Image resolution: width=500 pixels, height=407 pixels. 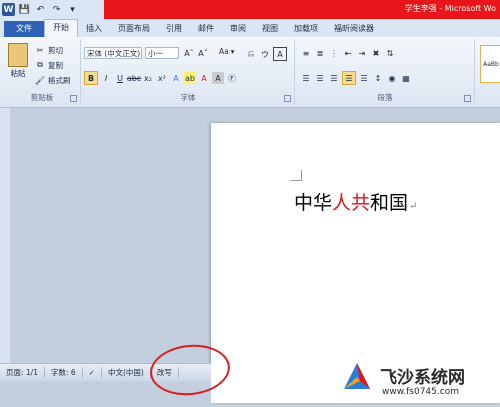 I want to click on superscript-icon: x², so click(x=162, y=78).